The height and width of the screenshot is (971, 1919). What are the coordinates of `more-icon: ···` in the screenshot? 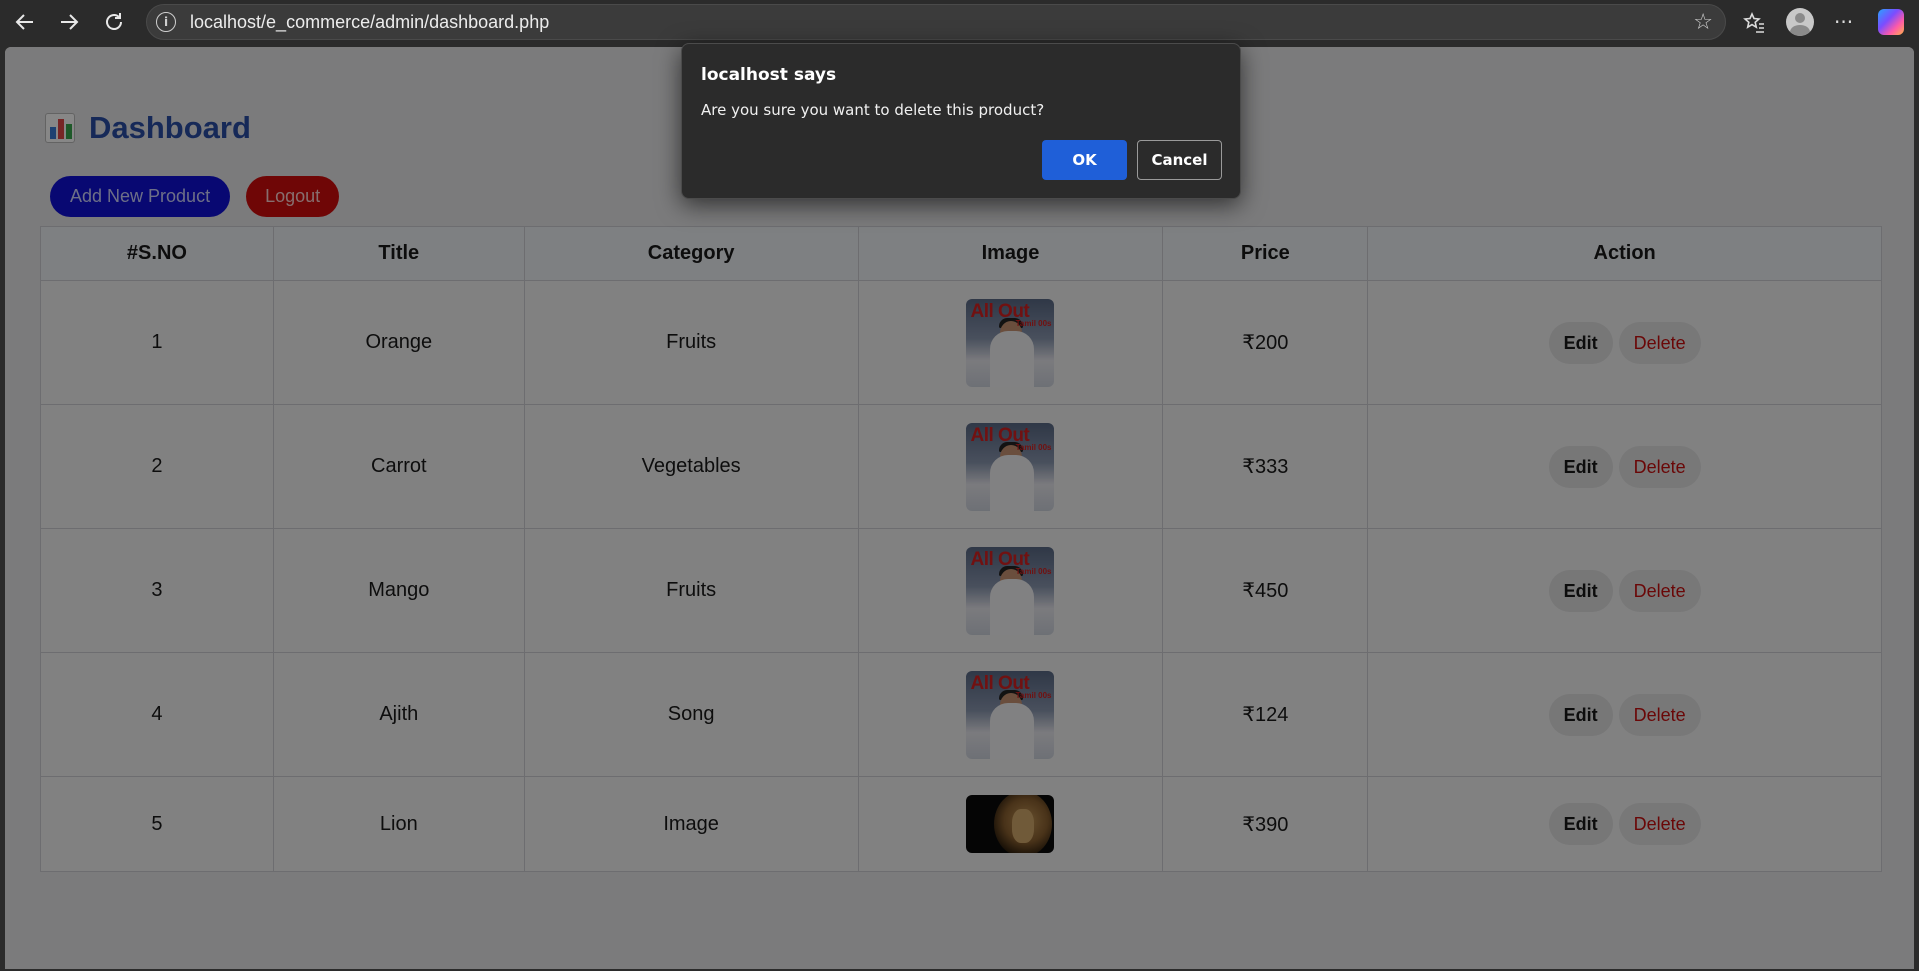 It's located at (1843, 22).